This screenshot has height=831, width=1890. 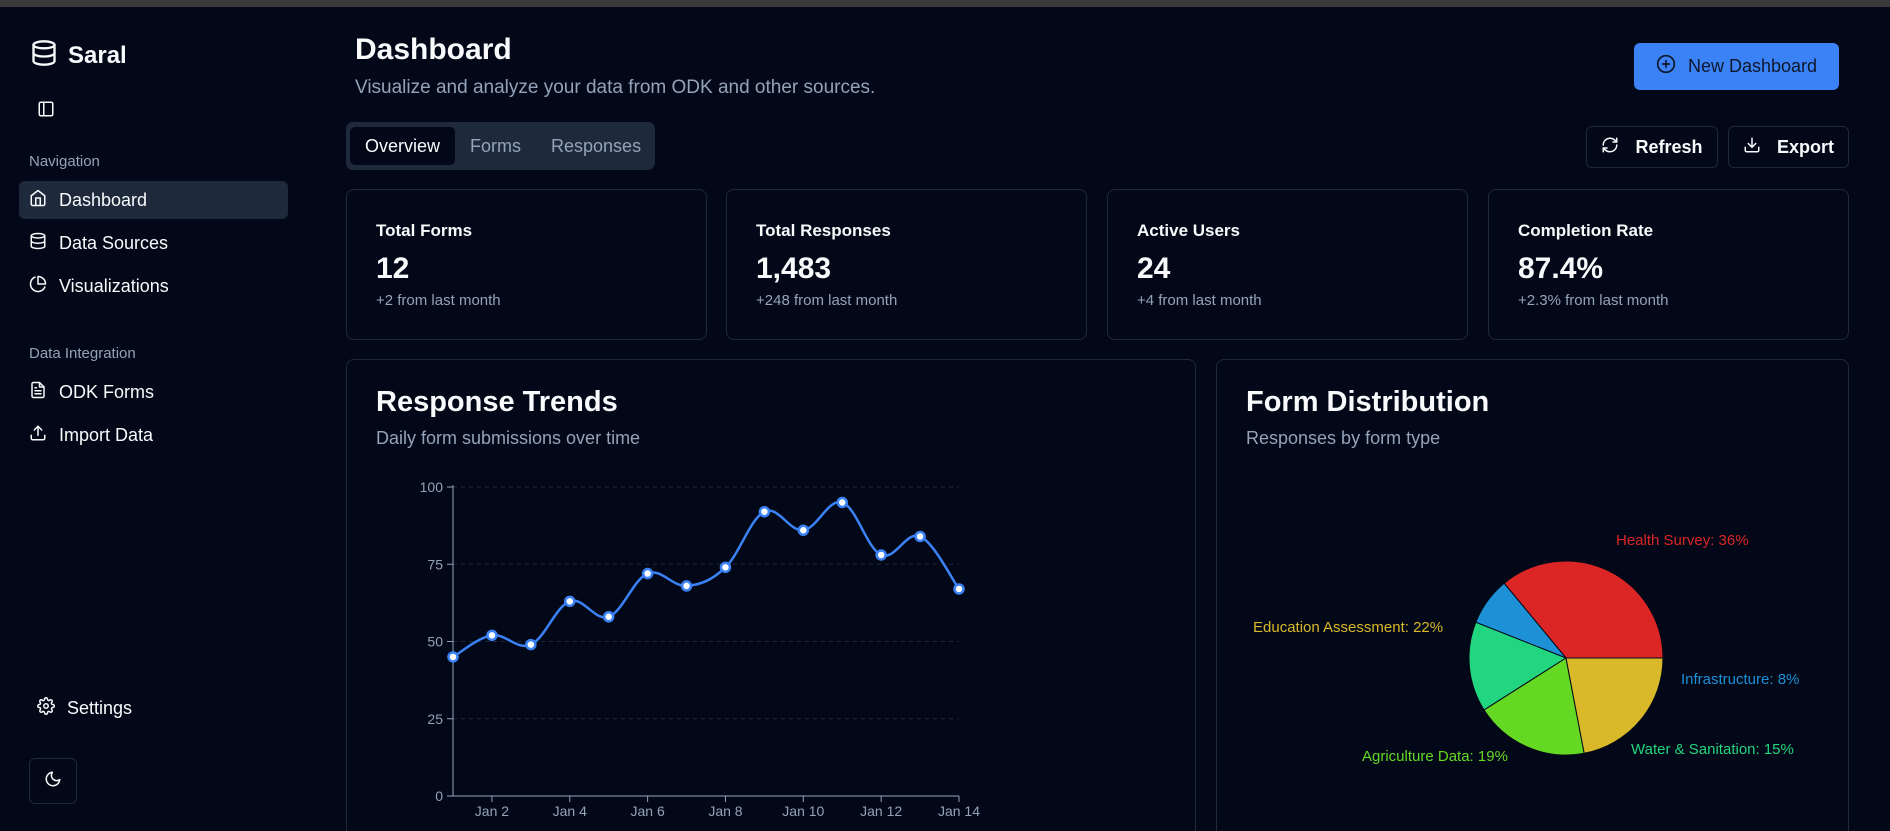 I want to click on sidebar-item-dashboard: Dashboard, so click(x=153, y=200).